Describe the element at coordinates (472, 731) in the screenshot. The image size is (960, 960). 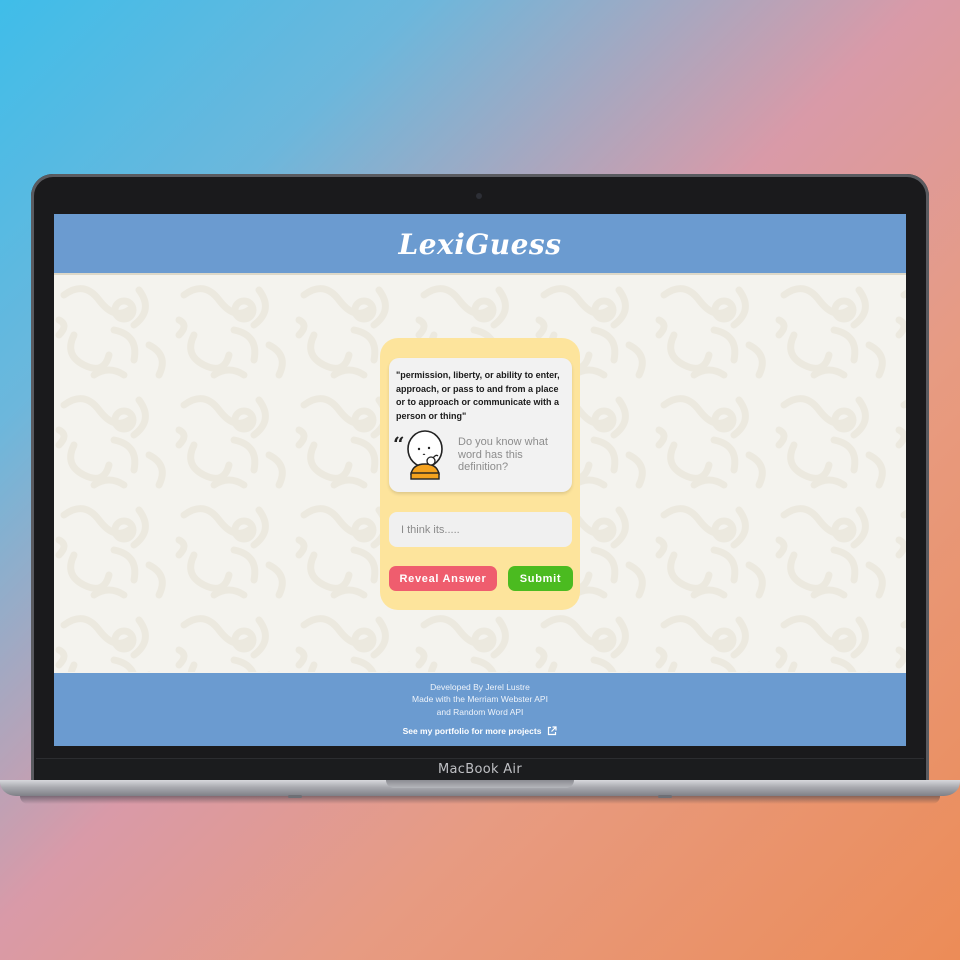
I see `portfolio-link-label: See my portfolio for more projects` at that location.